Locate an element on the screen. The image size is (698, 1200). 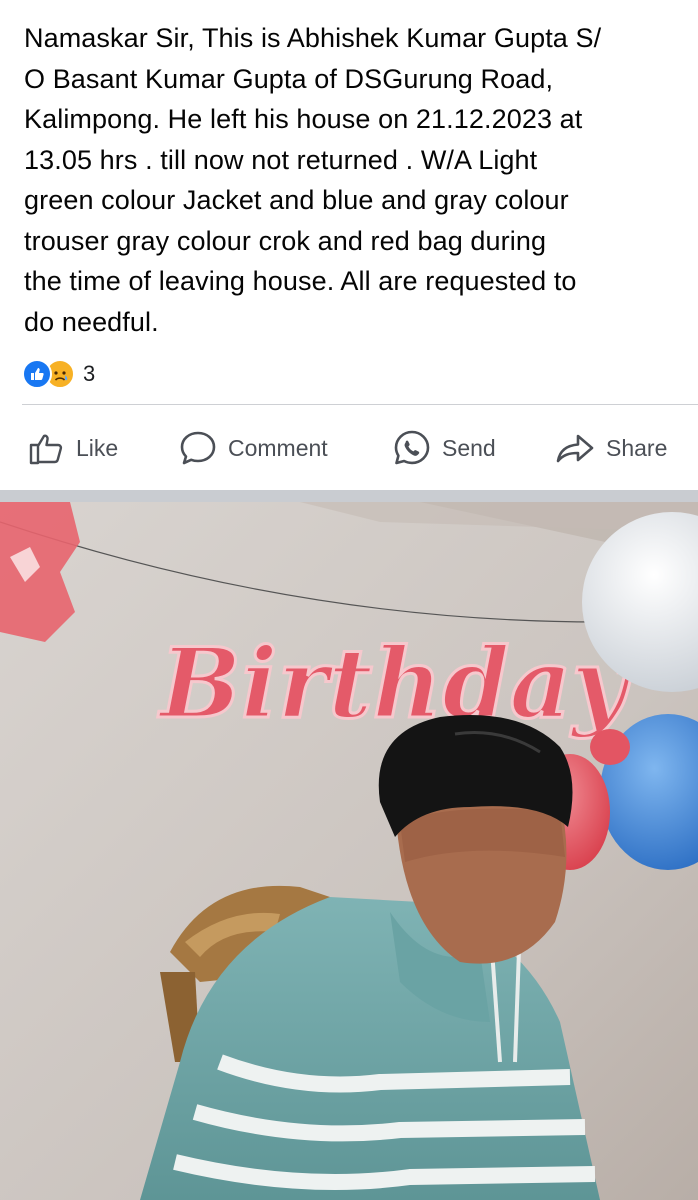
send-label: Send is located at coordinates (469, 447).